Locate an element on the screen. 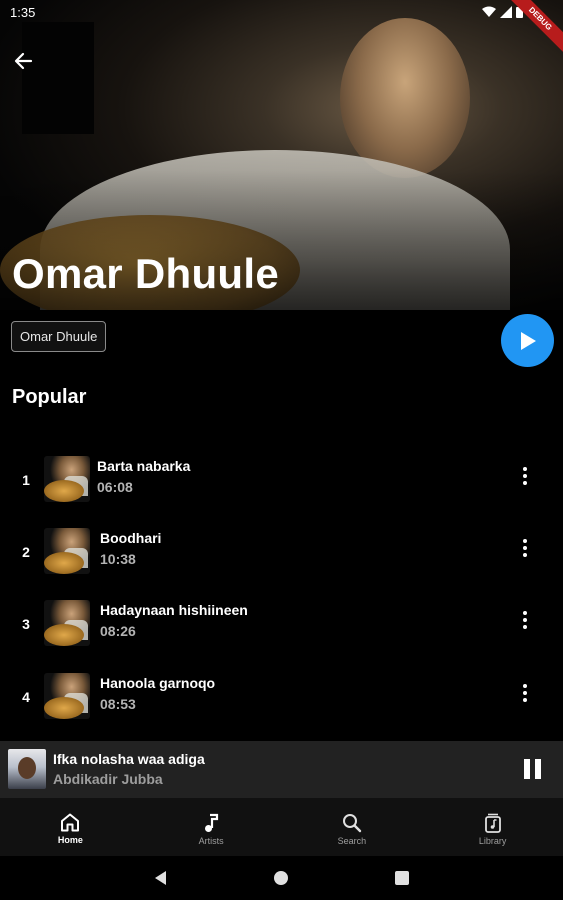  now-playing-thumbnail is located at coordinates (27, 769).